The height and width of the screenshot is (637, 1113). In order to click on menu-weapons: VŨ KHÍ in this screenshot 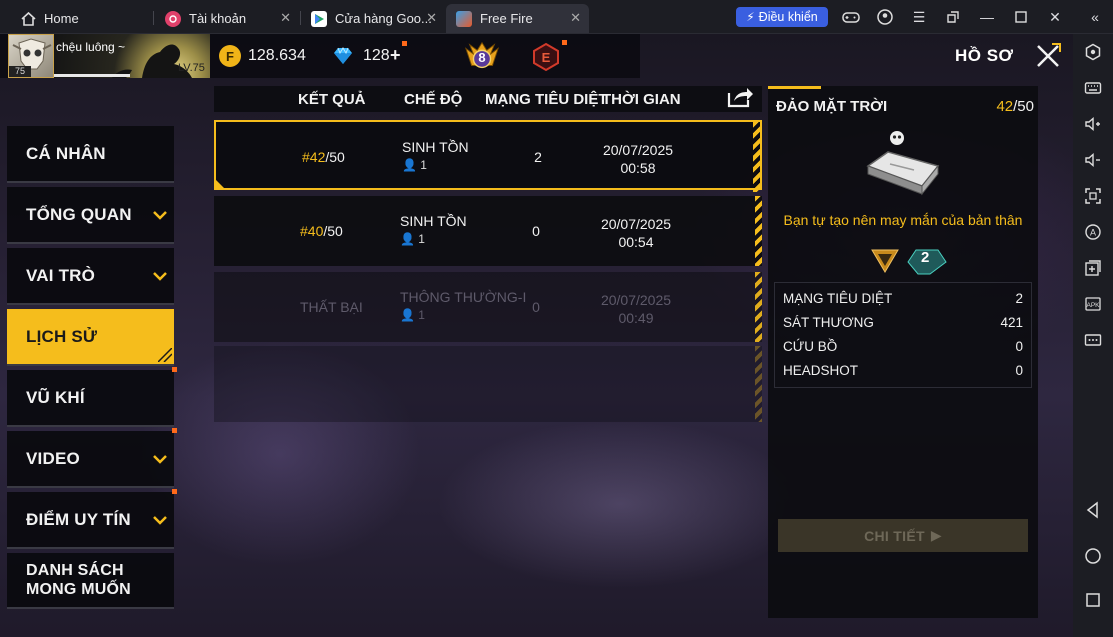, I will do `click(92, 397)`.